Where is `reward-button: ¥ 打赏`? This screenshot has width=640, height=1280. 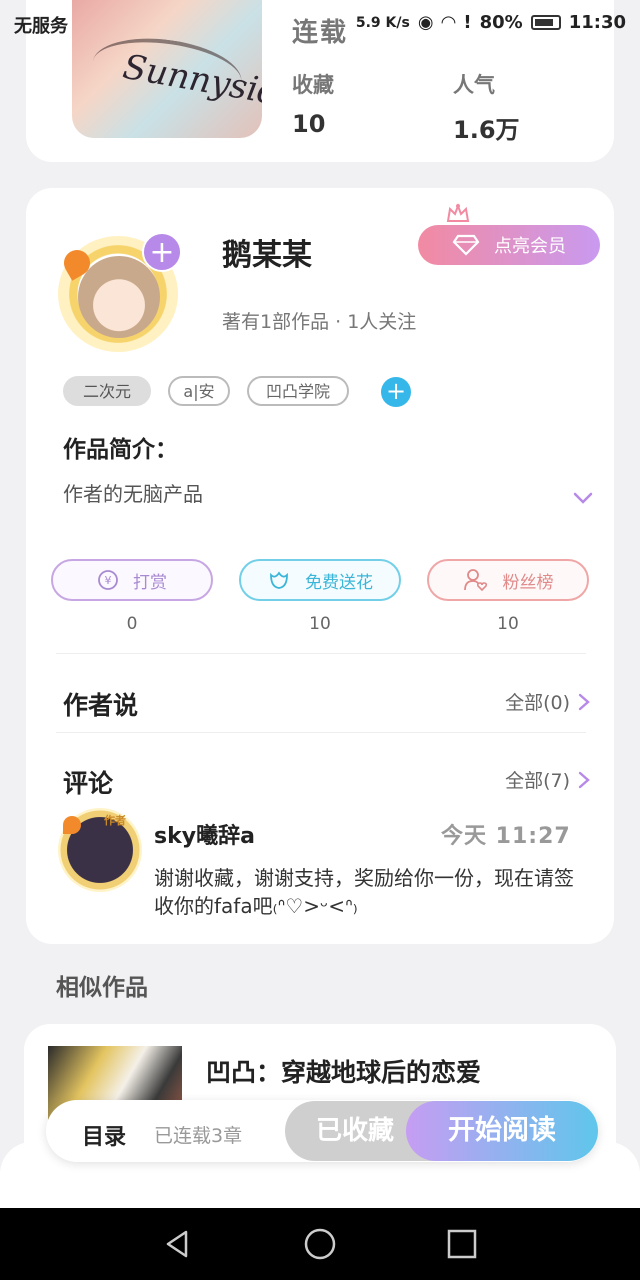
reward-button: ¥ 打赏 is located at coordinates (132, 580).